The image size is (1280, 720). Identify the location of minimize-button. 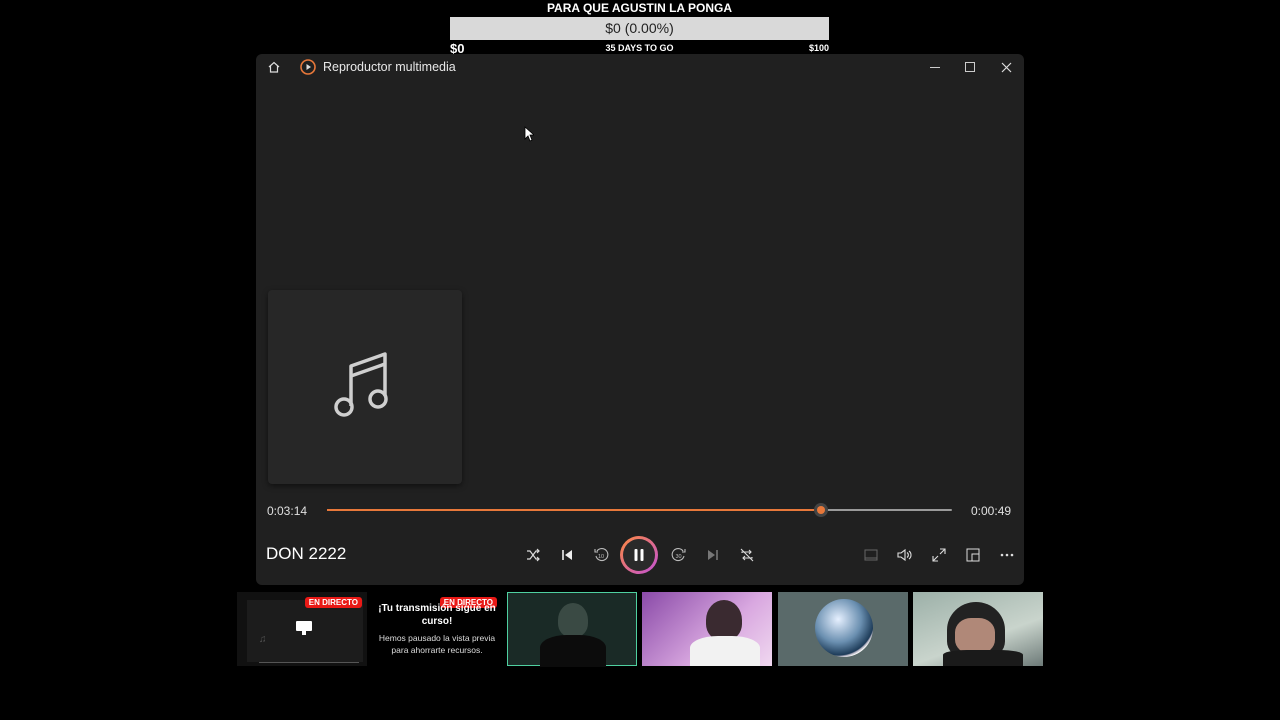
(935, 67).